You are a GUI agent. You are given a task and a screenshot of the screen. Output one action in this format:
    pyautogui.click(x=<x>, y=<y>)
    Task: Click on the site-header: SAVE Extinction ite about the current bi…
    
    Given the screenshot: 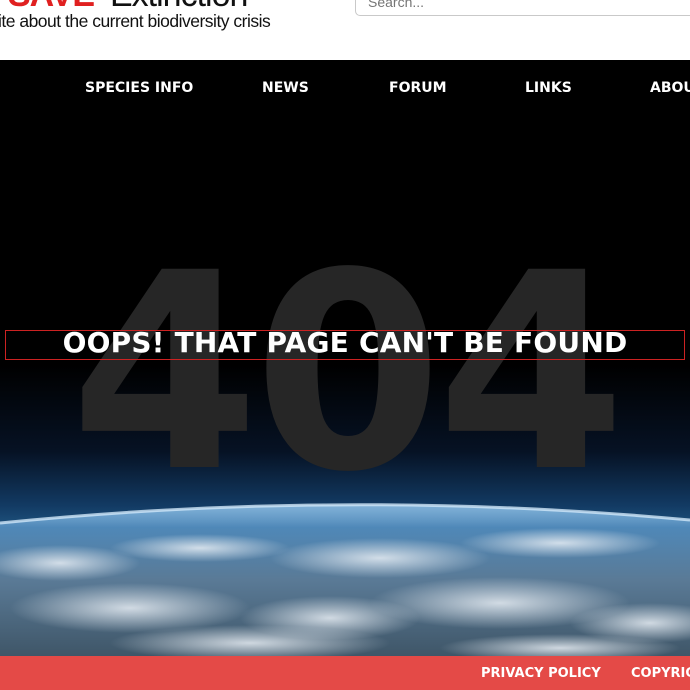 What is the action you would take?
    pyautogui.click(x=345, y=30)
    